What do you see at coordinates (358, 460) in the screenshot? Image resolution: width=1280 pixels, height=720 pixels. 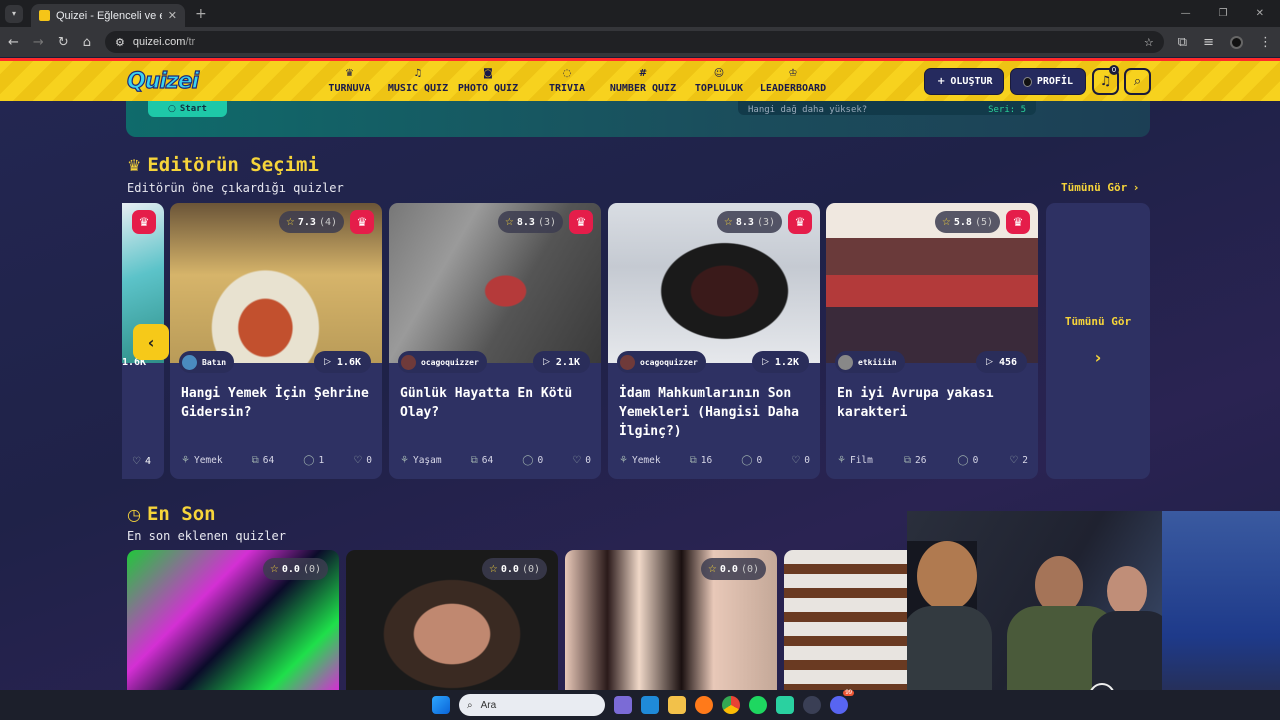 I see `heart-icon: ♡` at bounding box center [358, 460].